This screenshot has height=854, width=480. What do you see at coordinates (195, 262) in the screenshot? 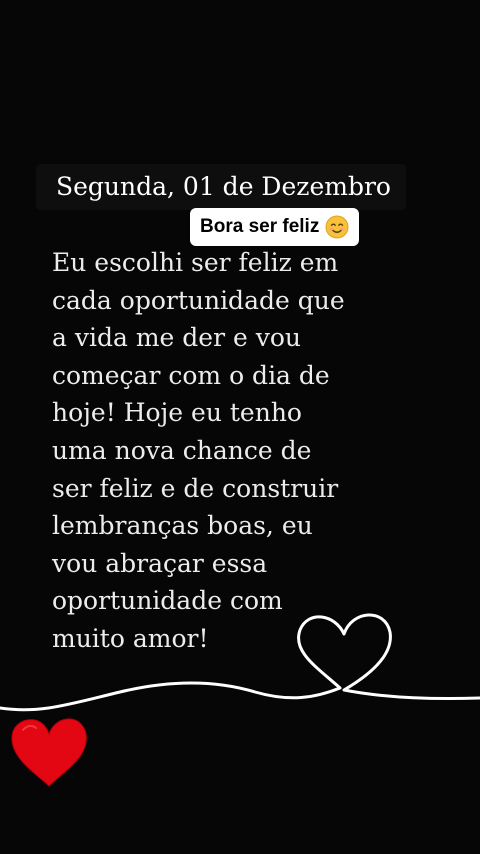
I see `message-line: Eu escolhi ser feliz em` at bounding box center [195, 262].